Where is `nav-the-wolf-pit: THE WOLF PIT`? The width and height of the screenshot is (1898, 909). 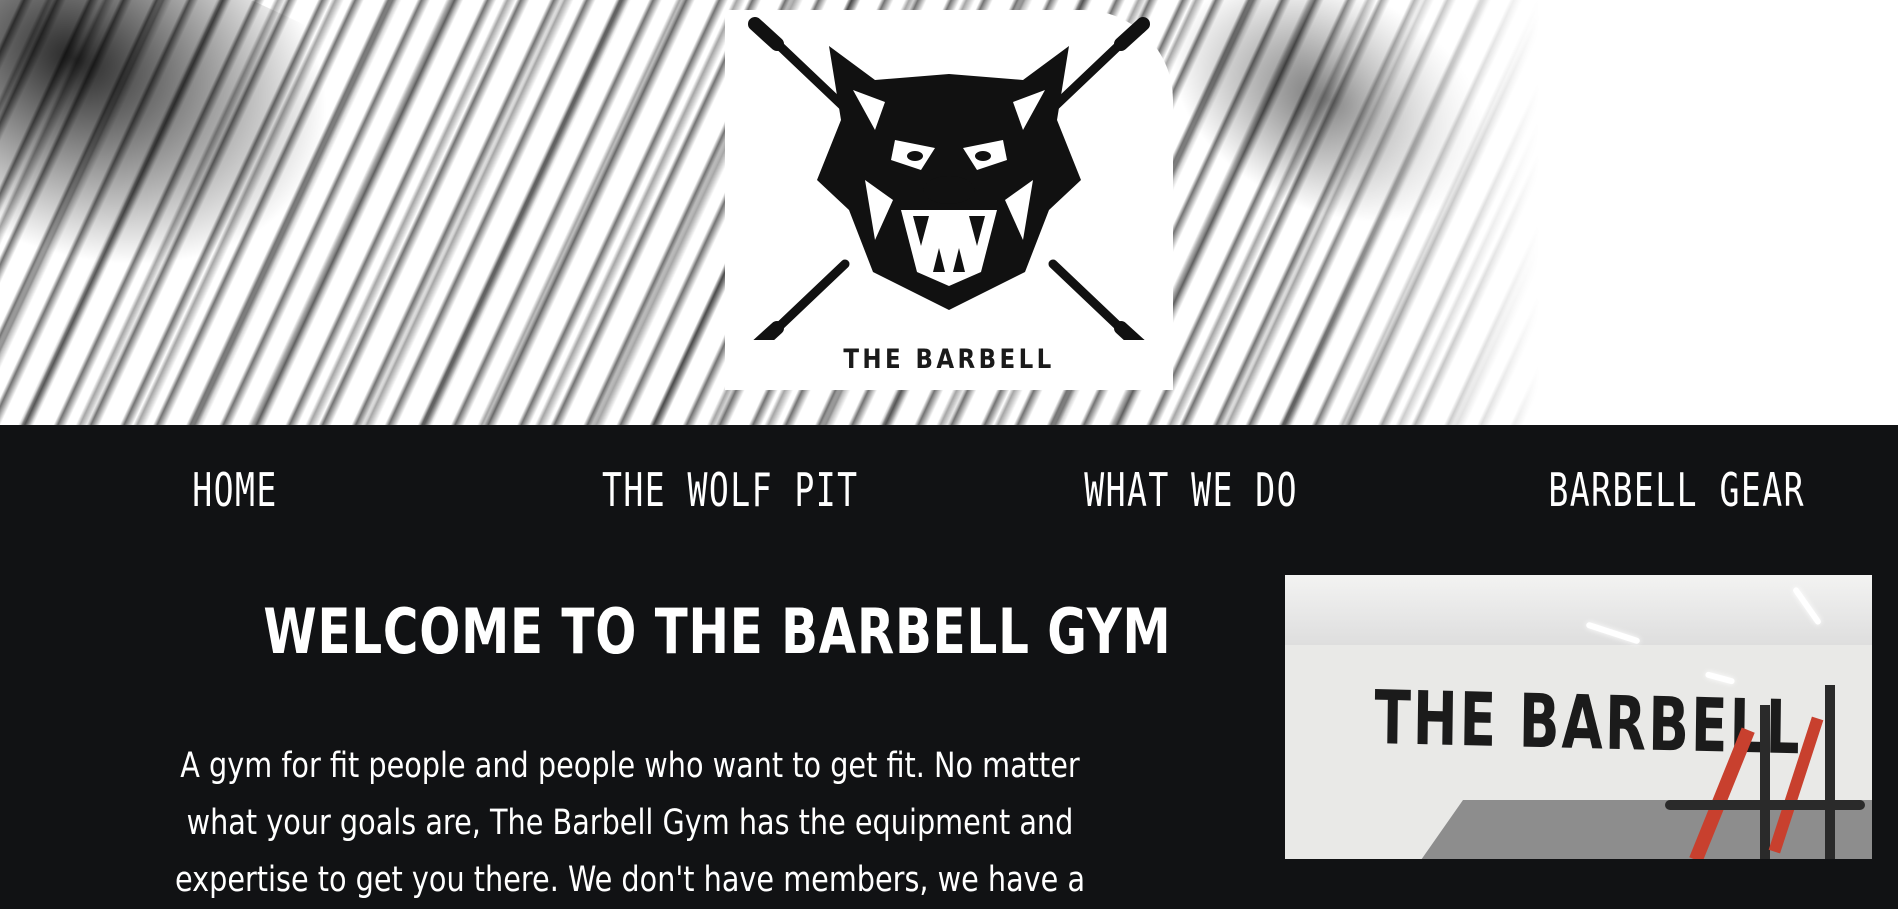
nav-the-wolf-pit: THE WOLF PIT is located at coordinates (729, 490).